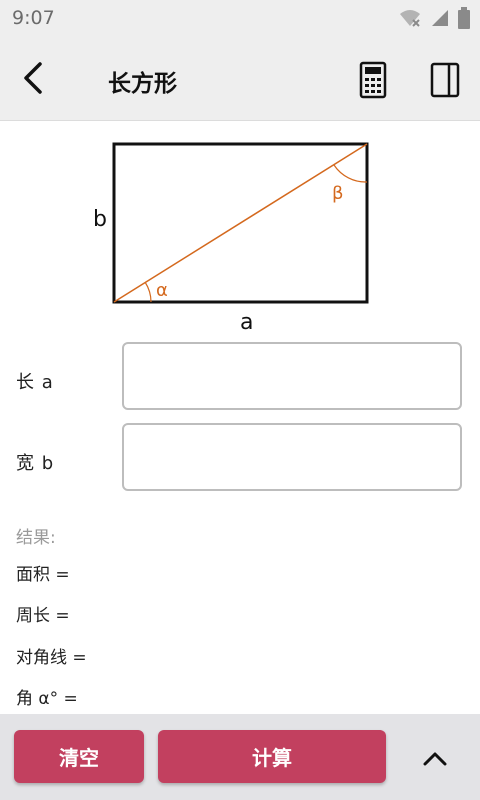  Describe the element at coordinates (445, 80) in the screenshot. I see `side-panel-icon` at that location.